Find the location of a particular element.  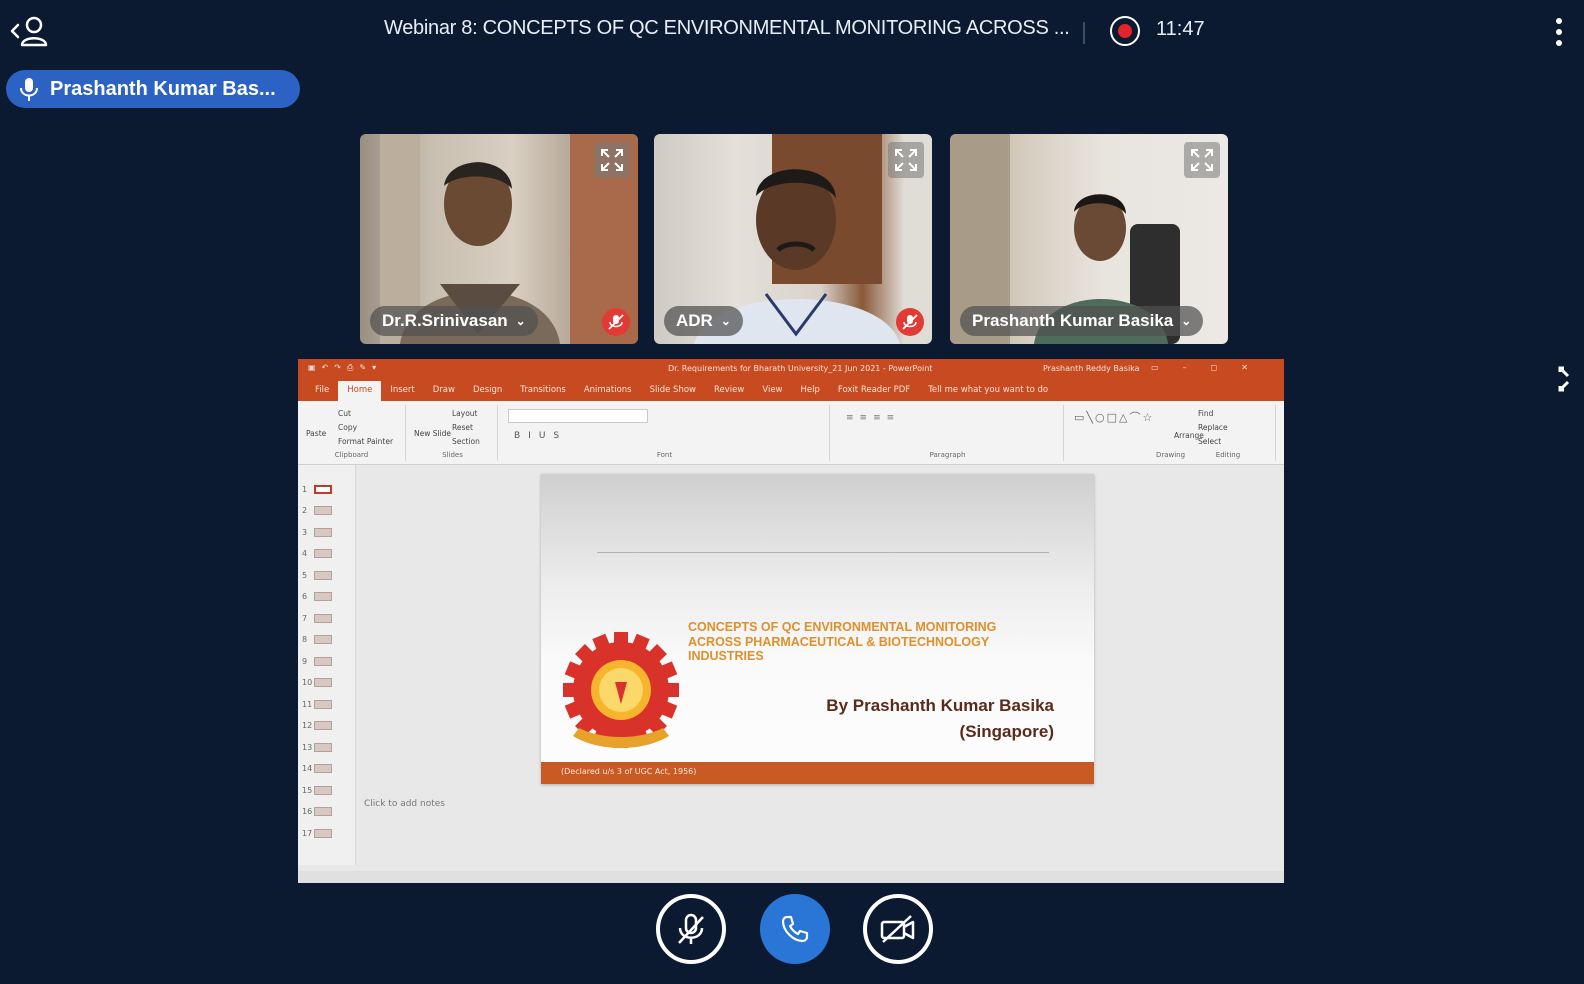

slide-title-rule is located at coordinates (823, 552).